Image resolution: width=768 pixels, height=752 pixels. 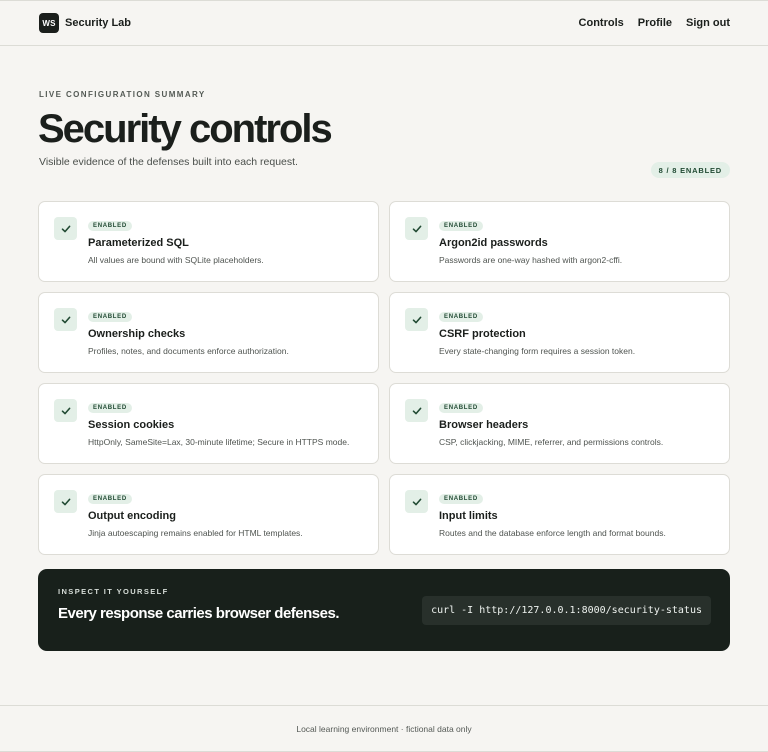 I want to click on control-title: Browser headers, so click(x=484, y=425).